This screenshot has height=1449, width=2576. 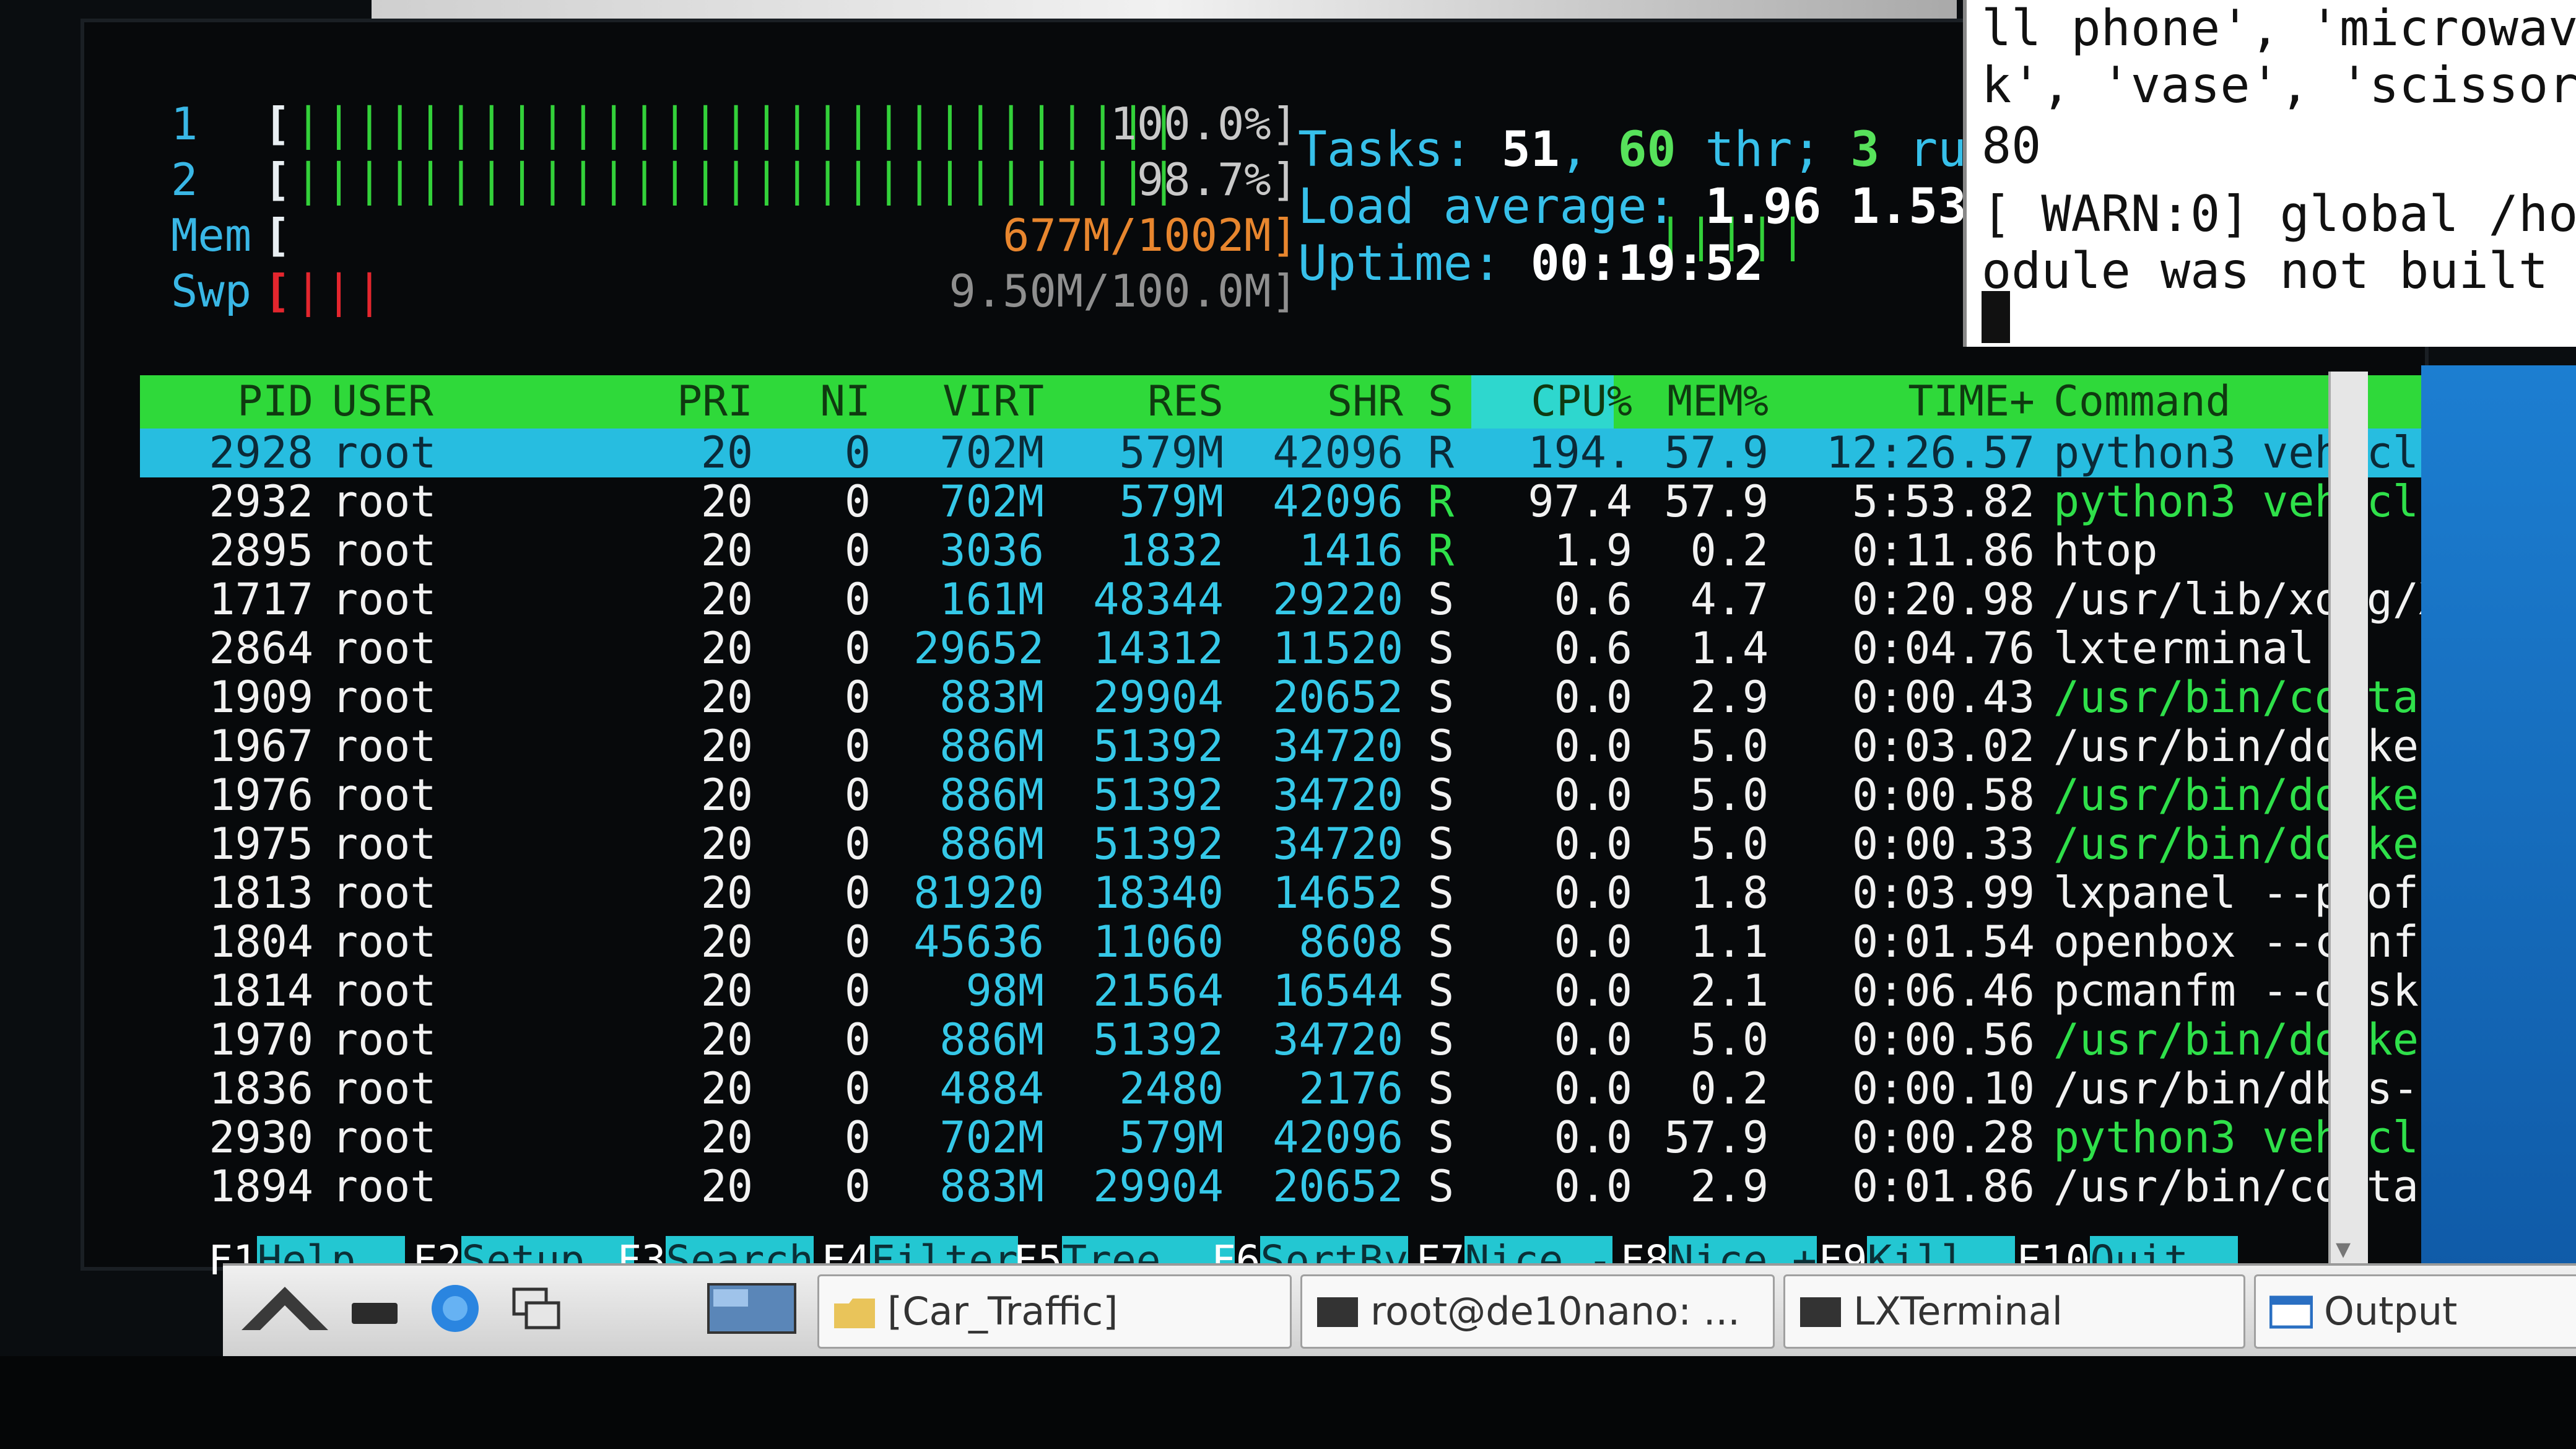 I want to click on cell-time: 0:04.76, so click(x=1943, y=649).